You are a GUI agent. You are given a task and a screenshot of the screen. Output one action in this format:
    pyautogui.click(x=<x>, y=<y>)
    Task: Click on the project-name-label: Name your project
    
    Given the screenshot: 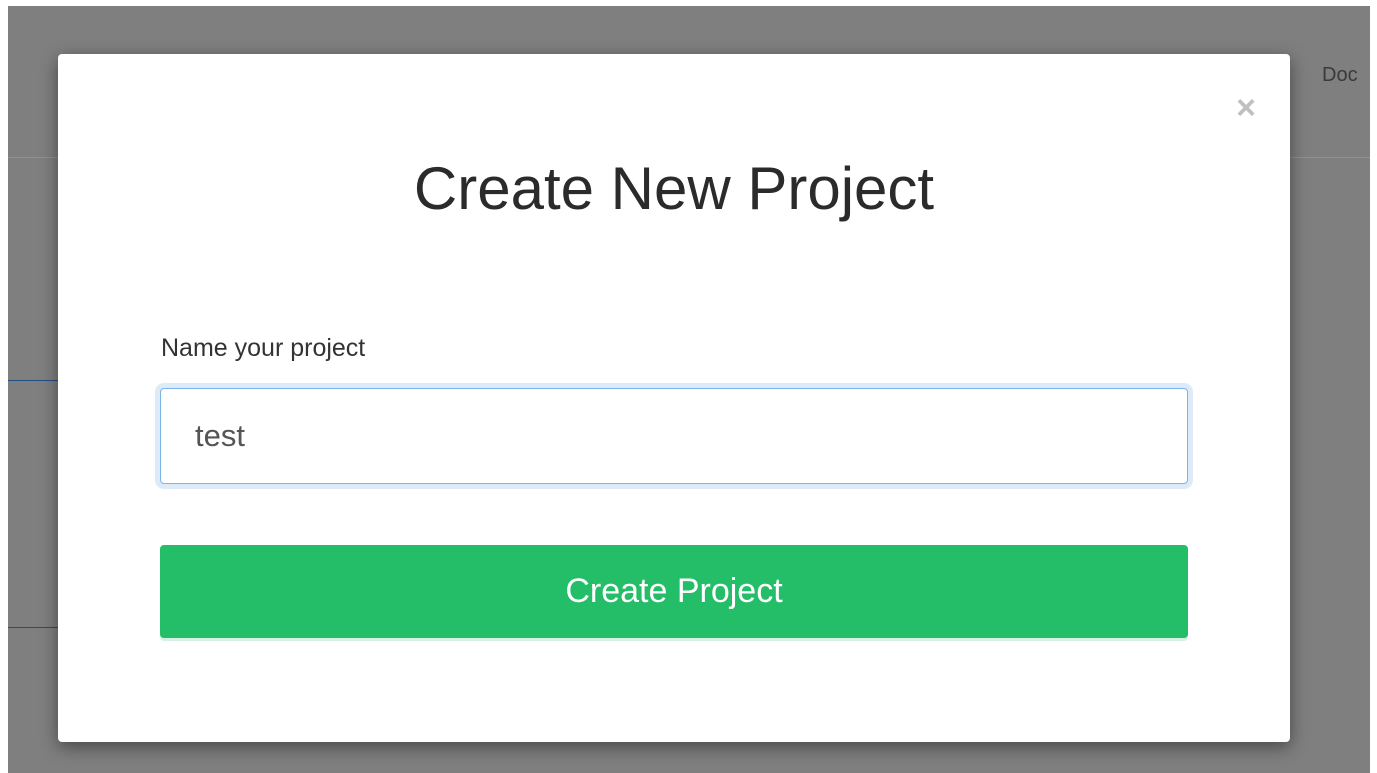 What is the action you would take?
    pyautogui.click(x=263, y=348)
    